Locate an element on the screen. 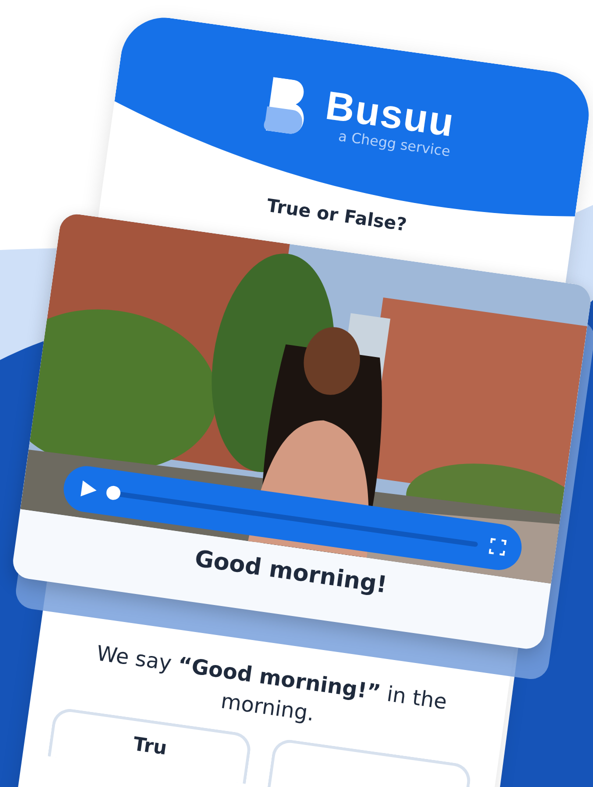 The width and height of the screenshot is (593, 787). progress-thumb is located at coordinates (113, 492).